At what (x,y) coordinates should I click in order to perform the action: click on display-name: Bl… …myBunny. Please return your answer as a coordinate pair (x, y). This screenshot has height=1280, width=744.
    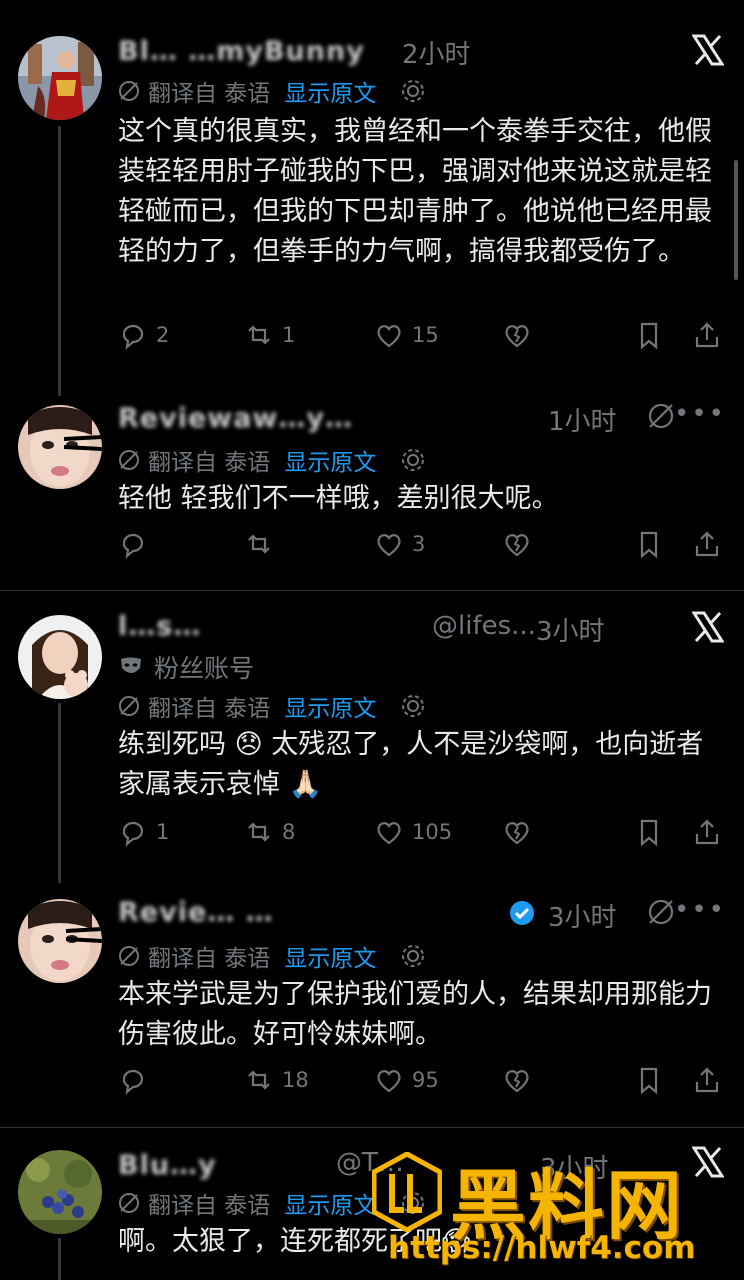
    Looking at the image, I should click on (241, 51).